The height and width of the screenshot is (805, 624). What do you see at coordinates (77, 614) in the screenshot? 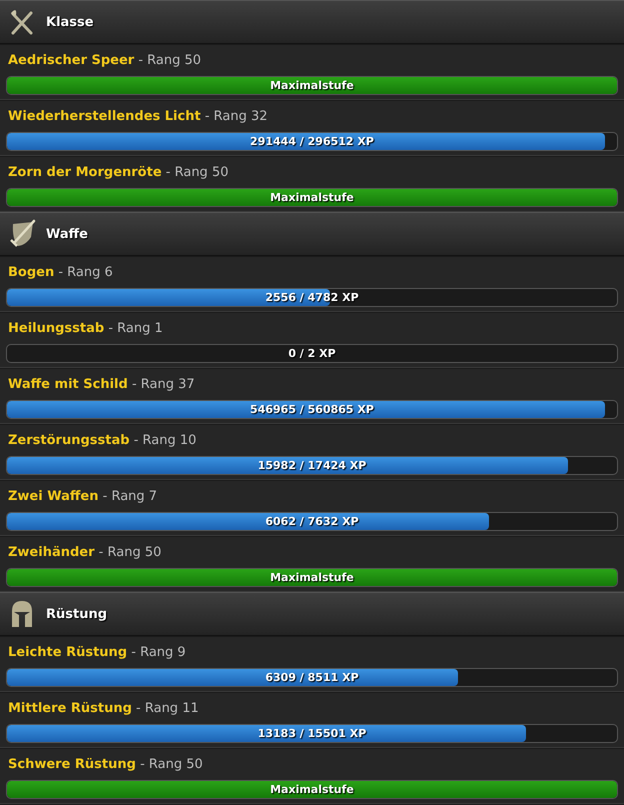
I see `section-title: Rüstung` at bounding box center [77, 614].